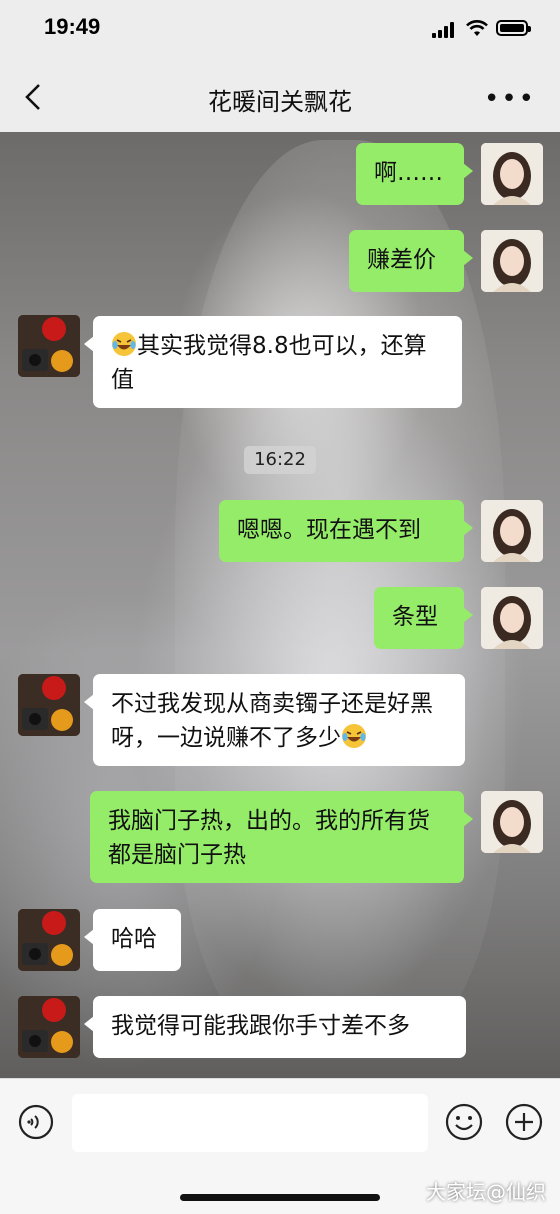 This screenshot has height=1214, width=560. Describe the element at coordinates (510, 99) in the screenshot. I see `more-dots-icon: •••` at that location.